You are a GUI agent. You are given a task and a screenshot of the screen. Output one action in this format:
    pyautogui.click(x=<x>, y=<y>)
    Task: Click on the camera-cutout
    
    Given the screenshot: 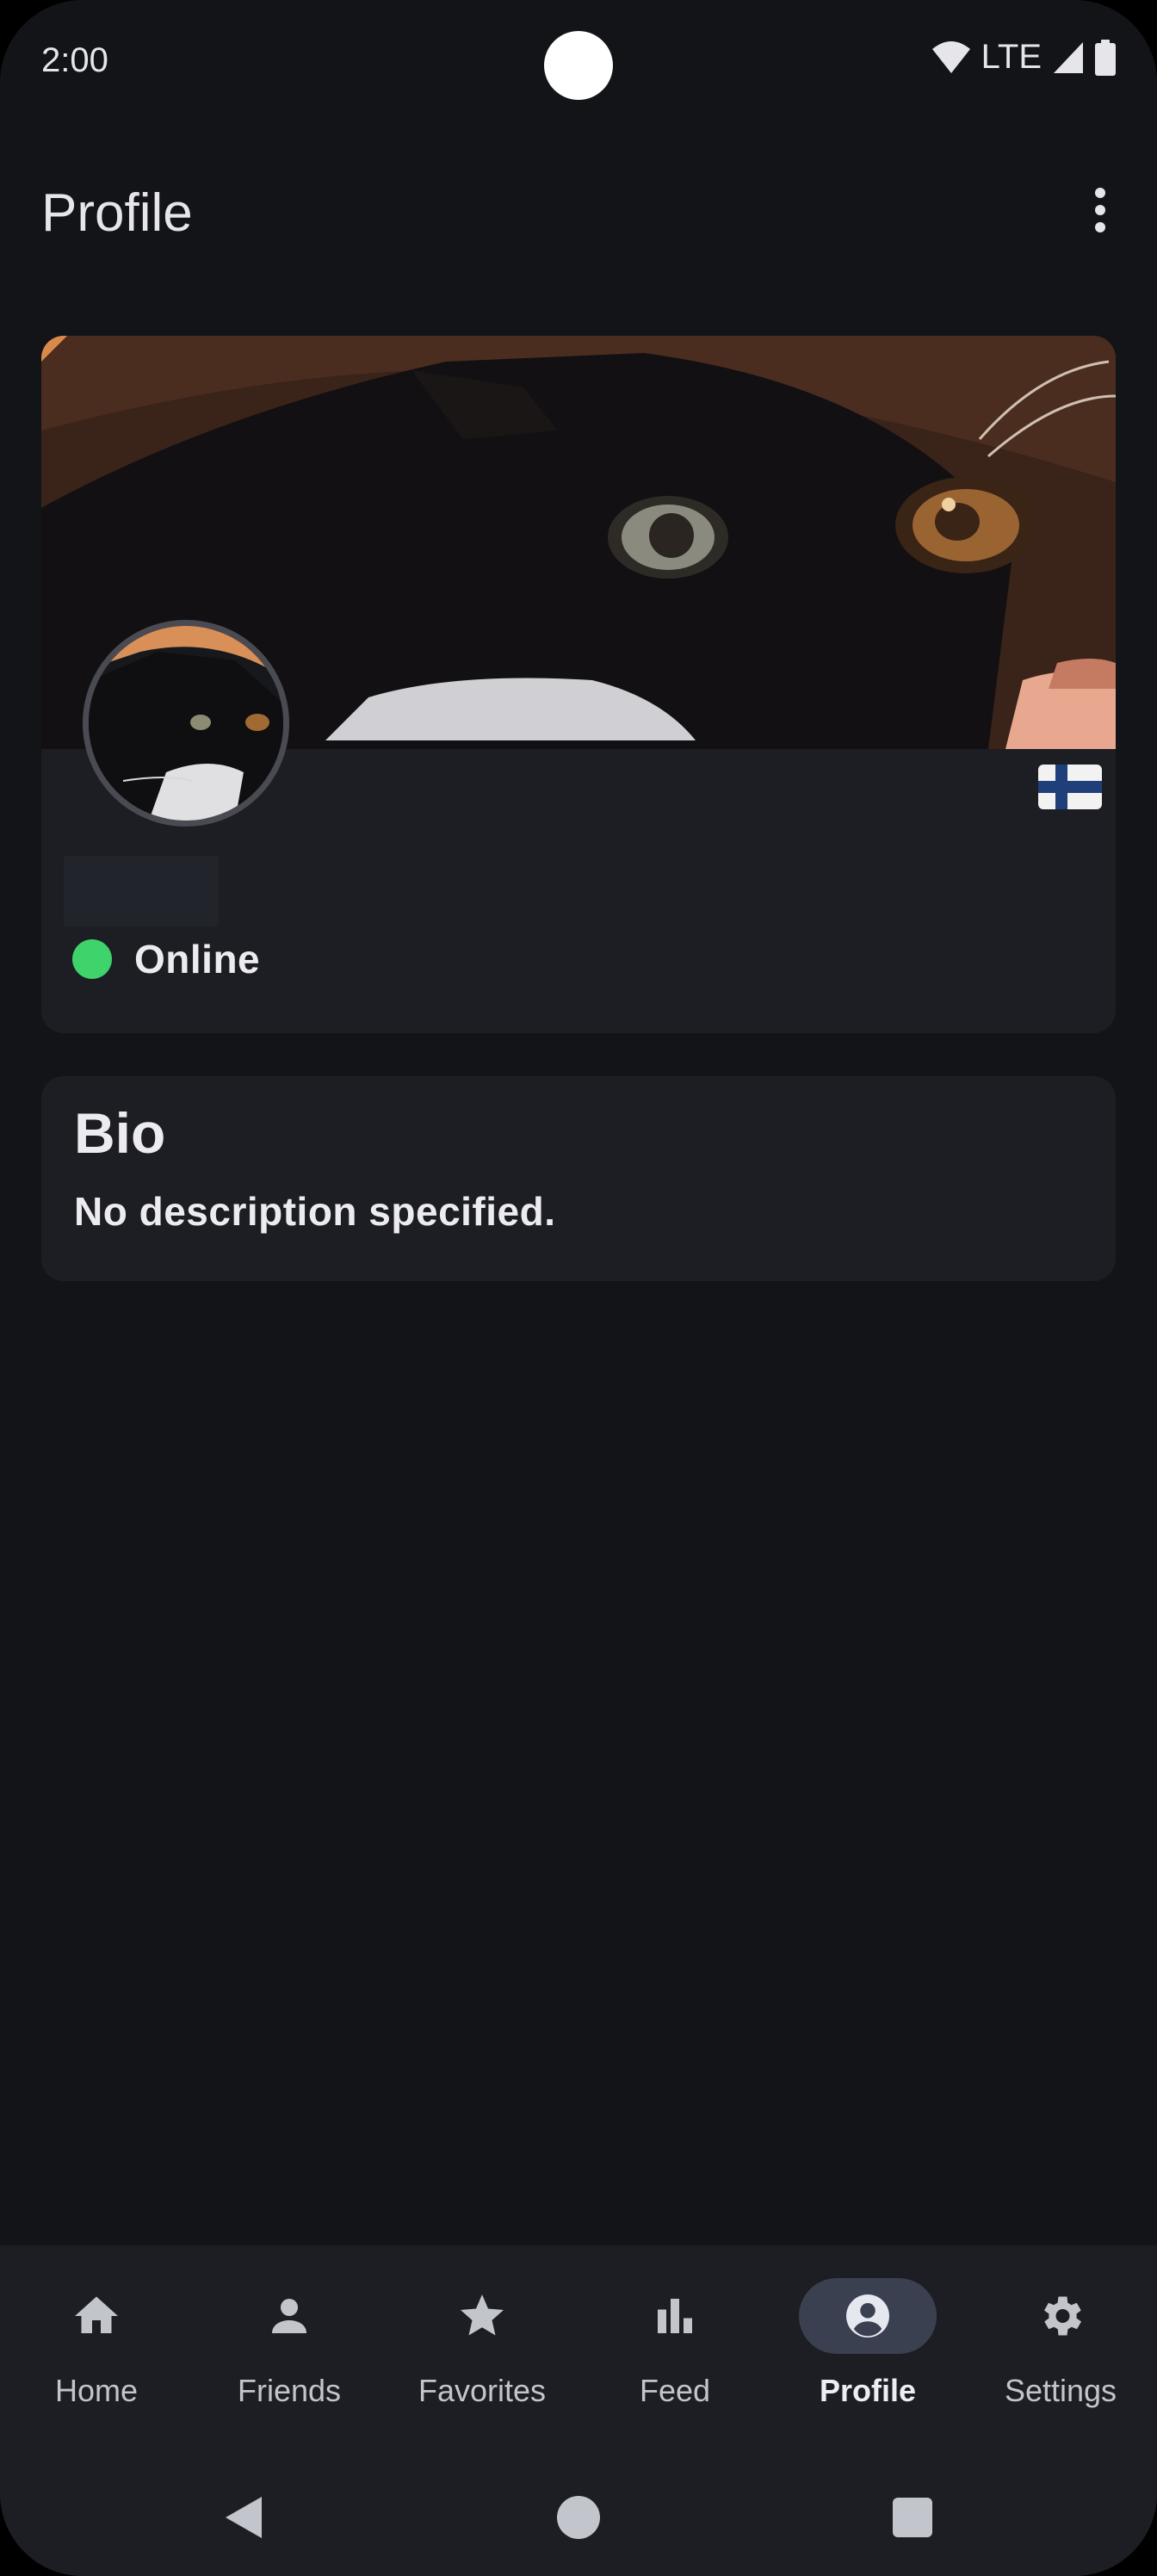 What is the action you would take?
    pyautogui.click(x=579, y=65)
    